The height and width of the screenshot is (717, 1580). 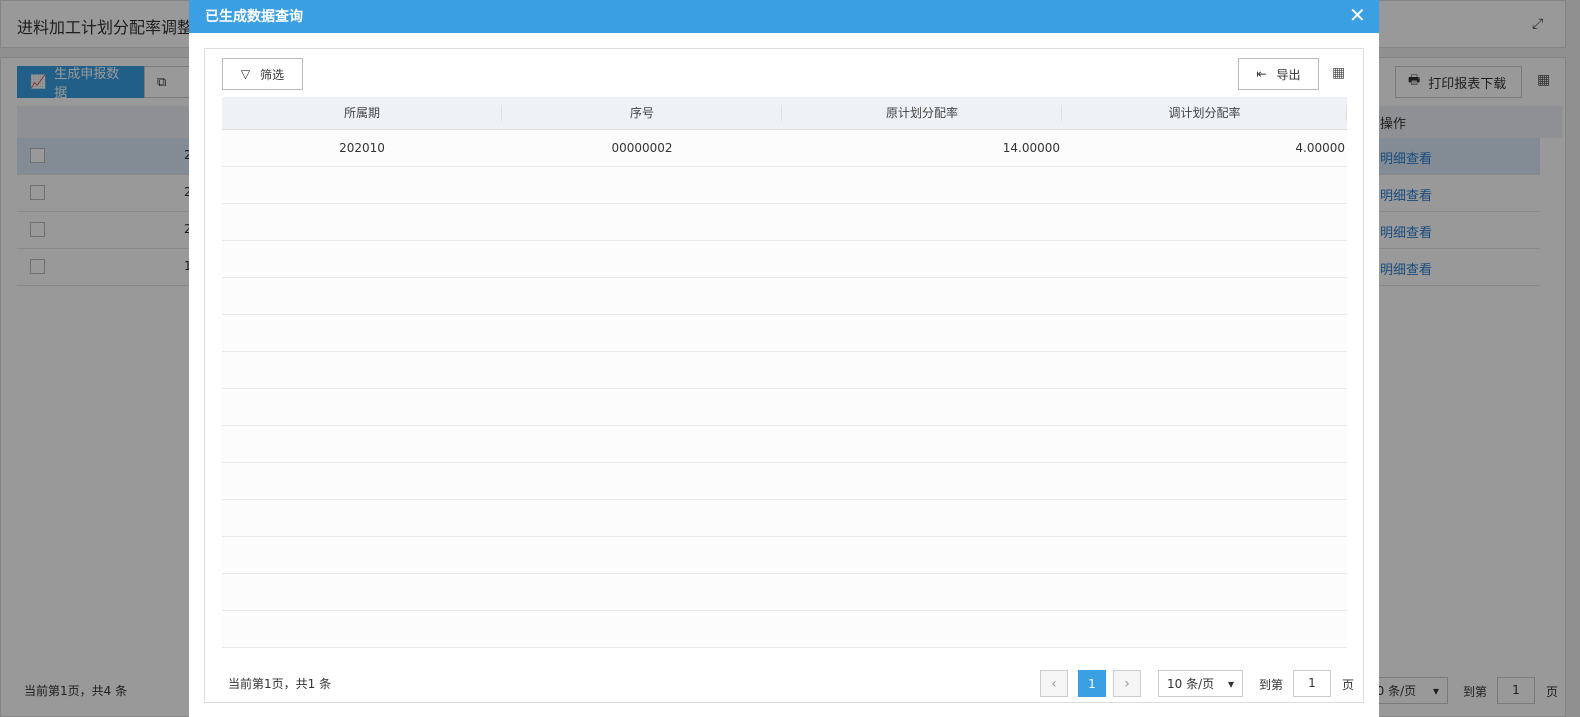 I want to click on export-icon: ⇤, so click(x=1261, y=74).